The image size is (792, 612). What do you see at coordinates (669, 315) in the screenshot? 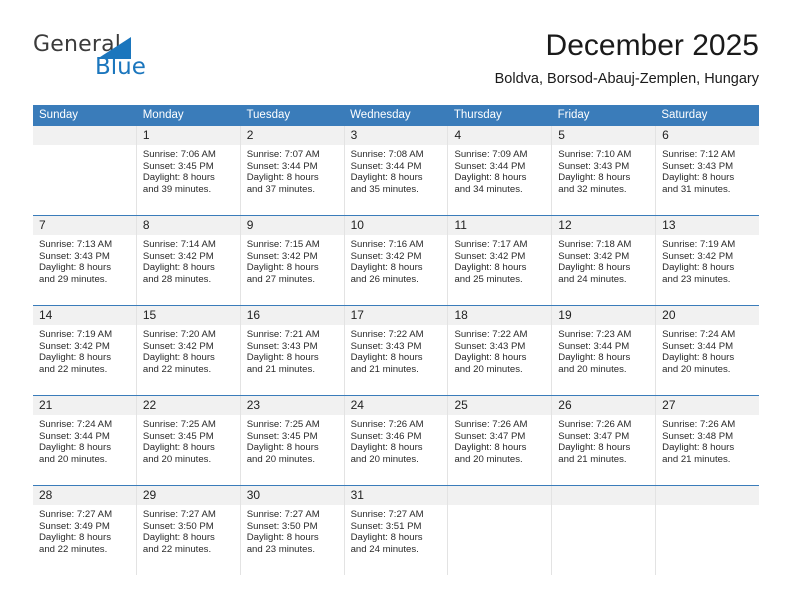
I see `day-number: 20` at bounding box center [669, 315].